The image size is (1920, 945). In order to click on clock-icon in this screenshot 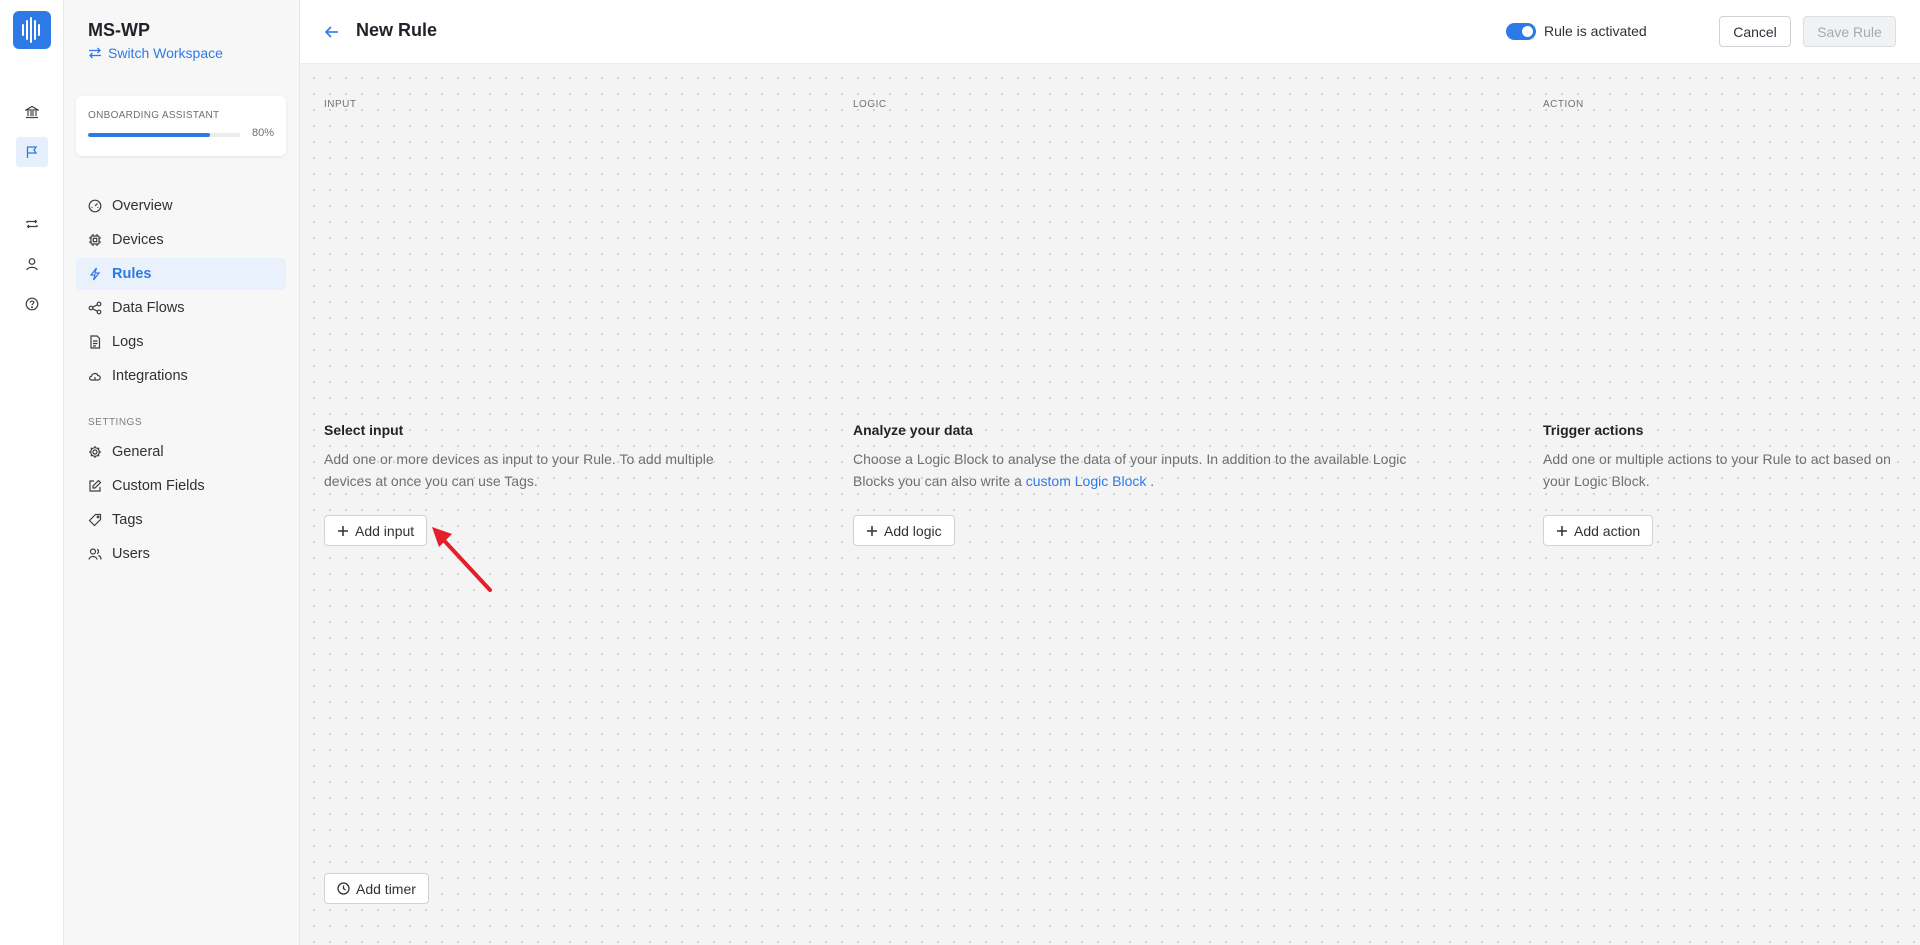, I will do `click(343, 888)`.